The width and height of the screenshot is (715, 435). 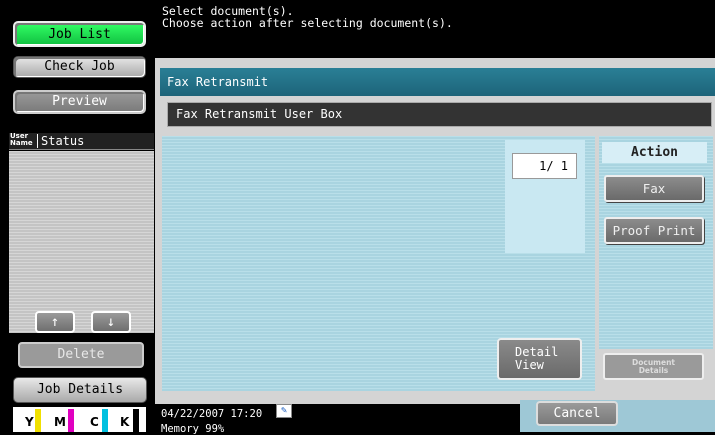 I want to click on memory-status: Memory 99%, so click(x=193, y=429).